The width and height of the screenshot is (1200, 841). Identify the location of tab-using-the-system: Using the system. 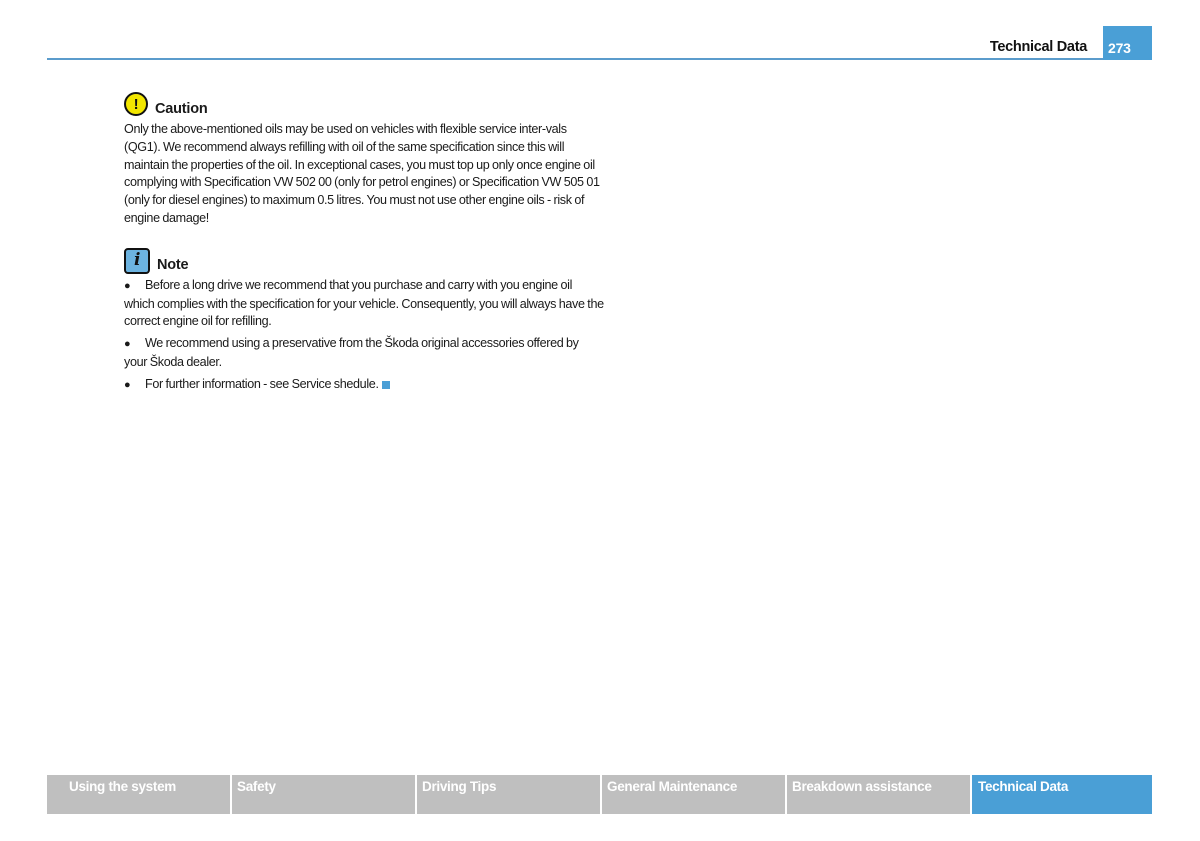
(138, 794).